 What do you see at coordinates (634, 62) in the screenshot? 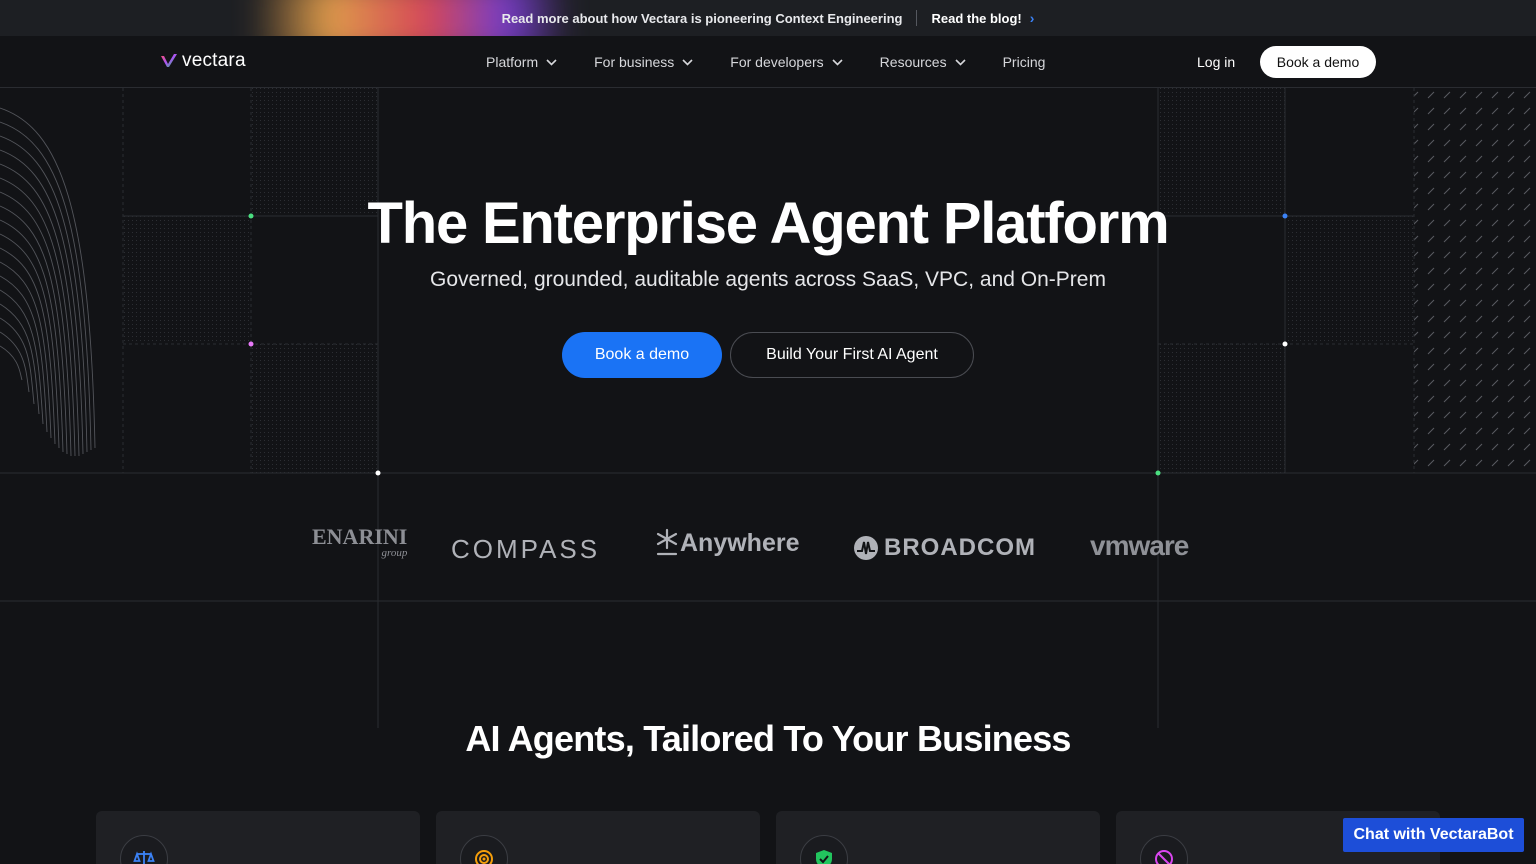
I see `nav-item-label: For business` at bounding box center [634, 62].